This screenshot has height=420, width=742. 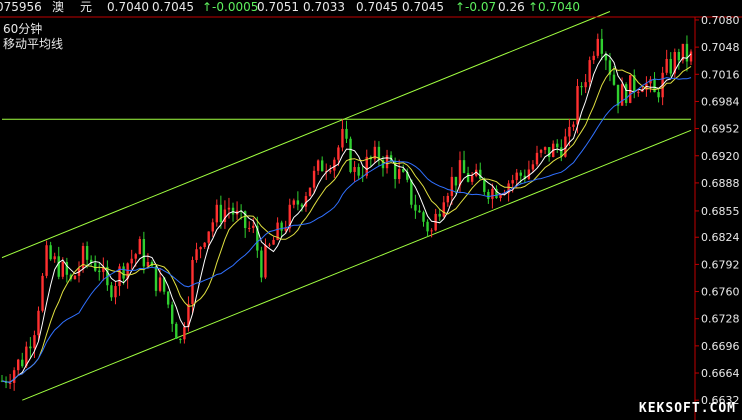 What do you see at coordinates (230, 7) in the screenshot?
I see `quote-change: ↑-0.0005` at bounding box center [230, 7].